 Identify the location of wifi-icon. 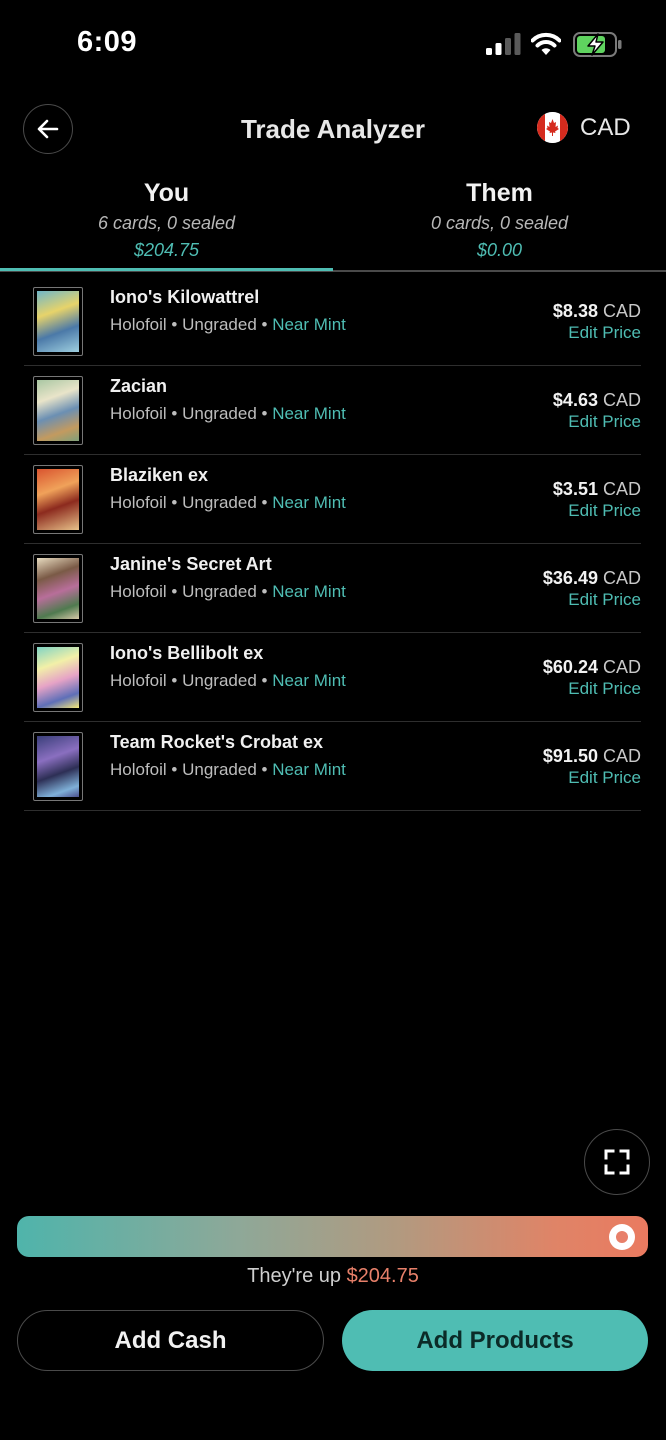
(546, 43).